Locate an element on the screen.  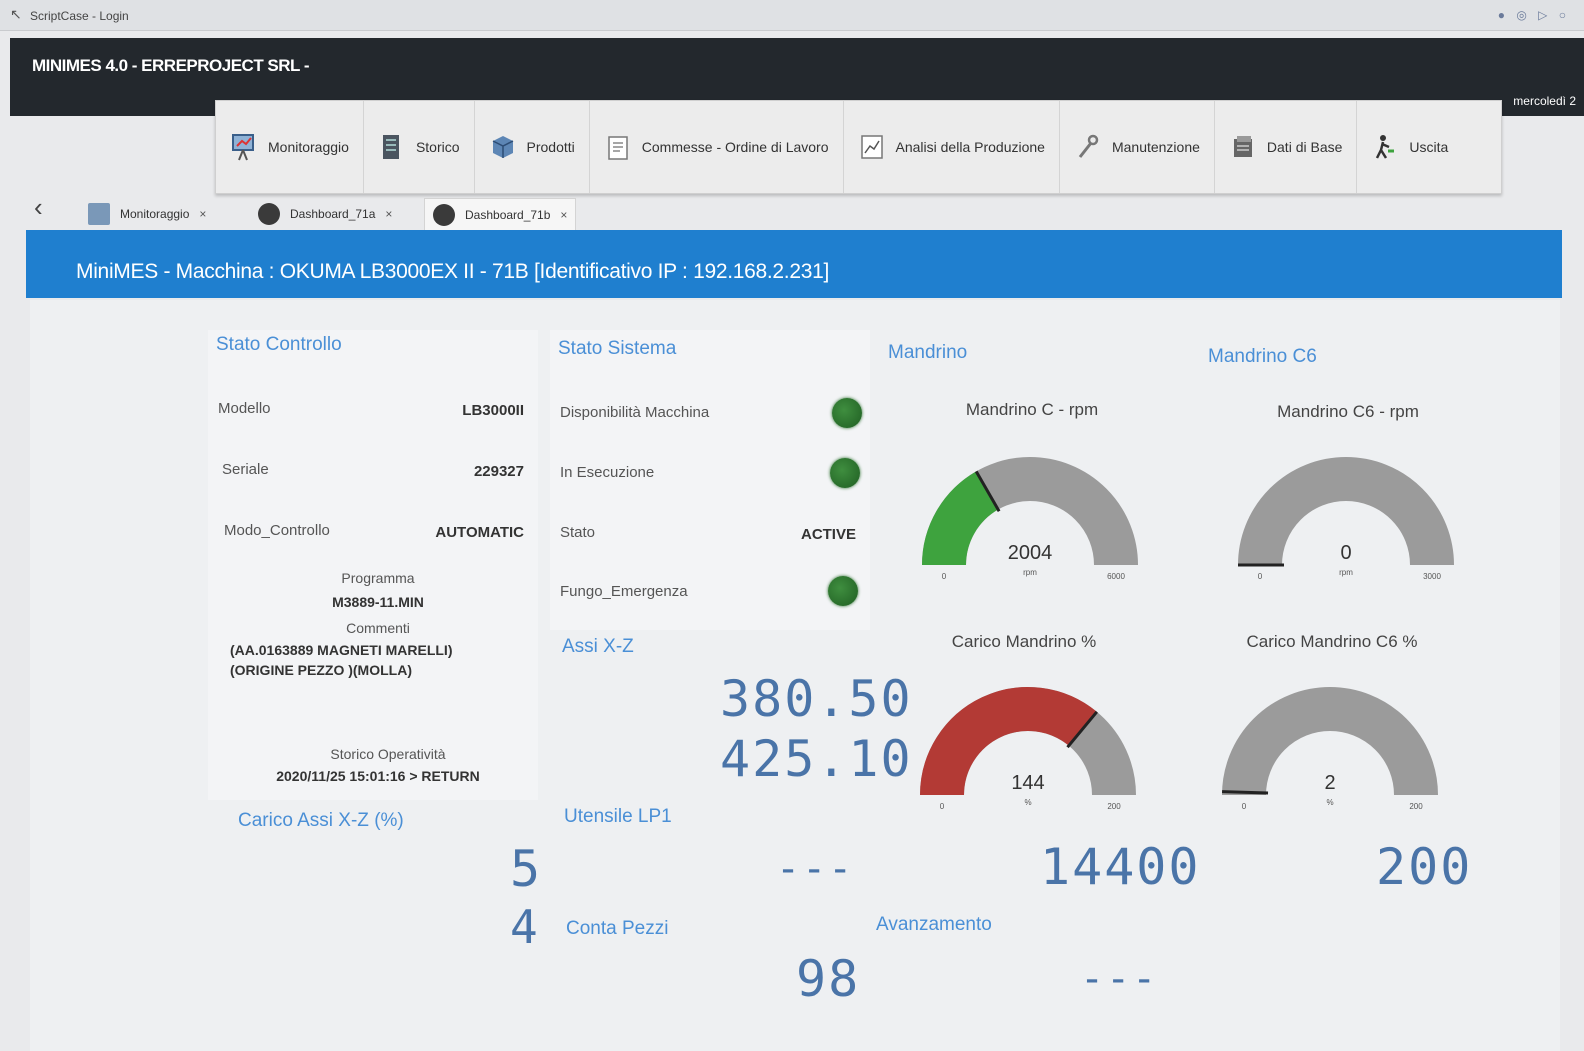
carico-assi-title: Carico Assi X-Z (%) is located at coordinates (321, 820).